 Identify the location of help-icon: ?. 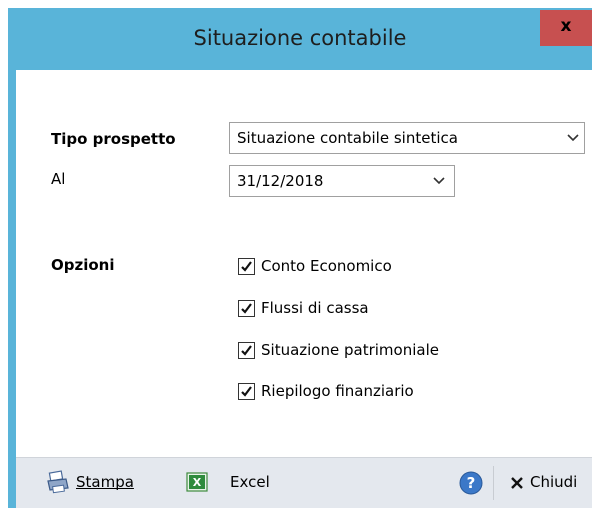
(471, 483).